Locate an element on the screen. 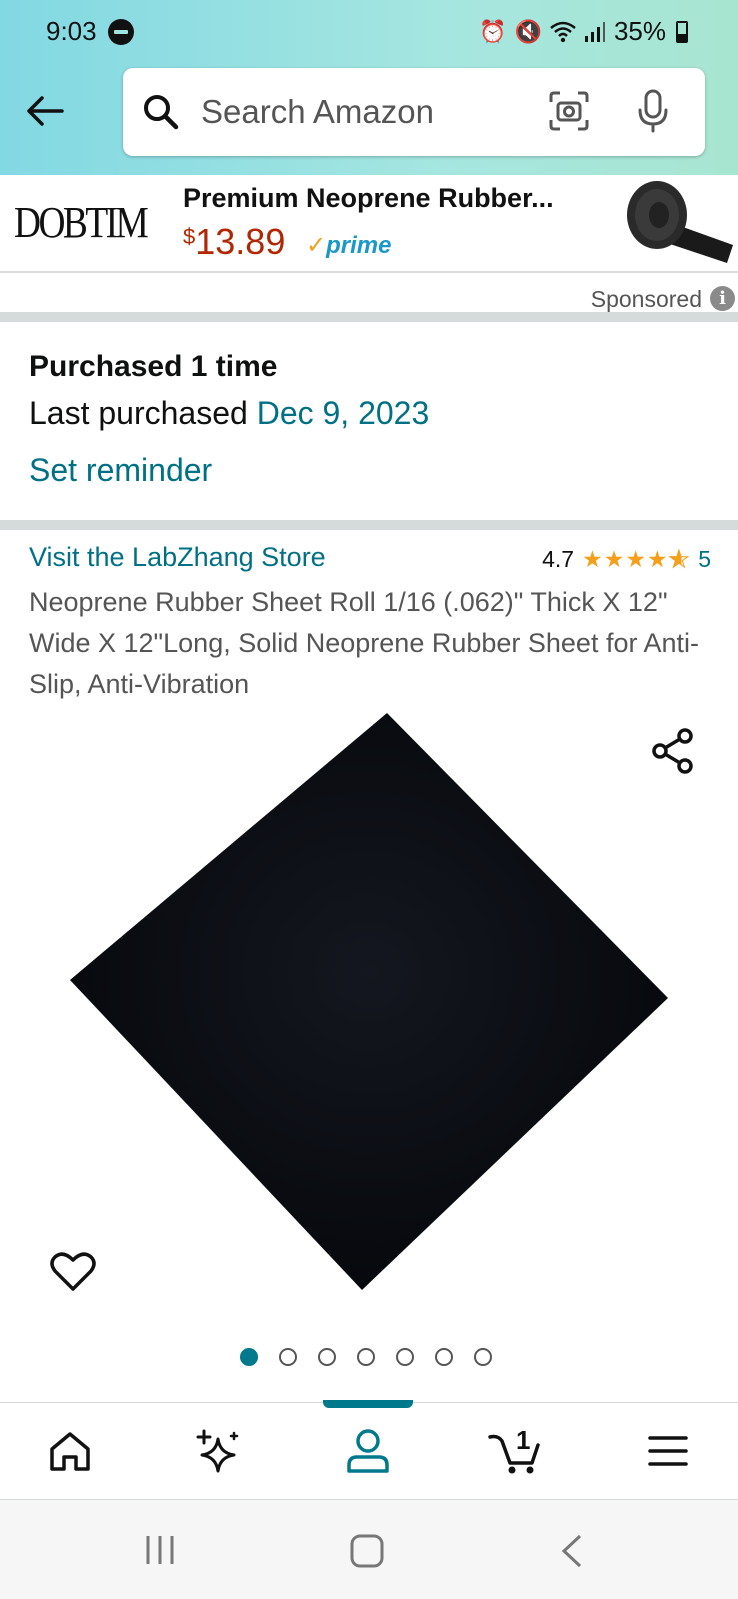 The image size is (738, 1599). home-button-icon is located at coordinates (367, 1551).